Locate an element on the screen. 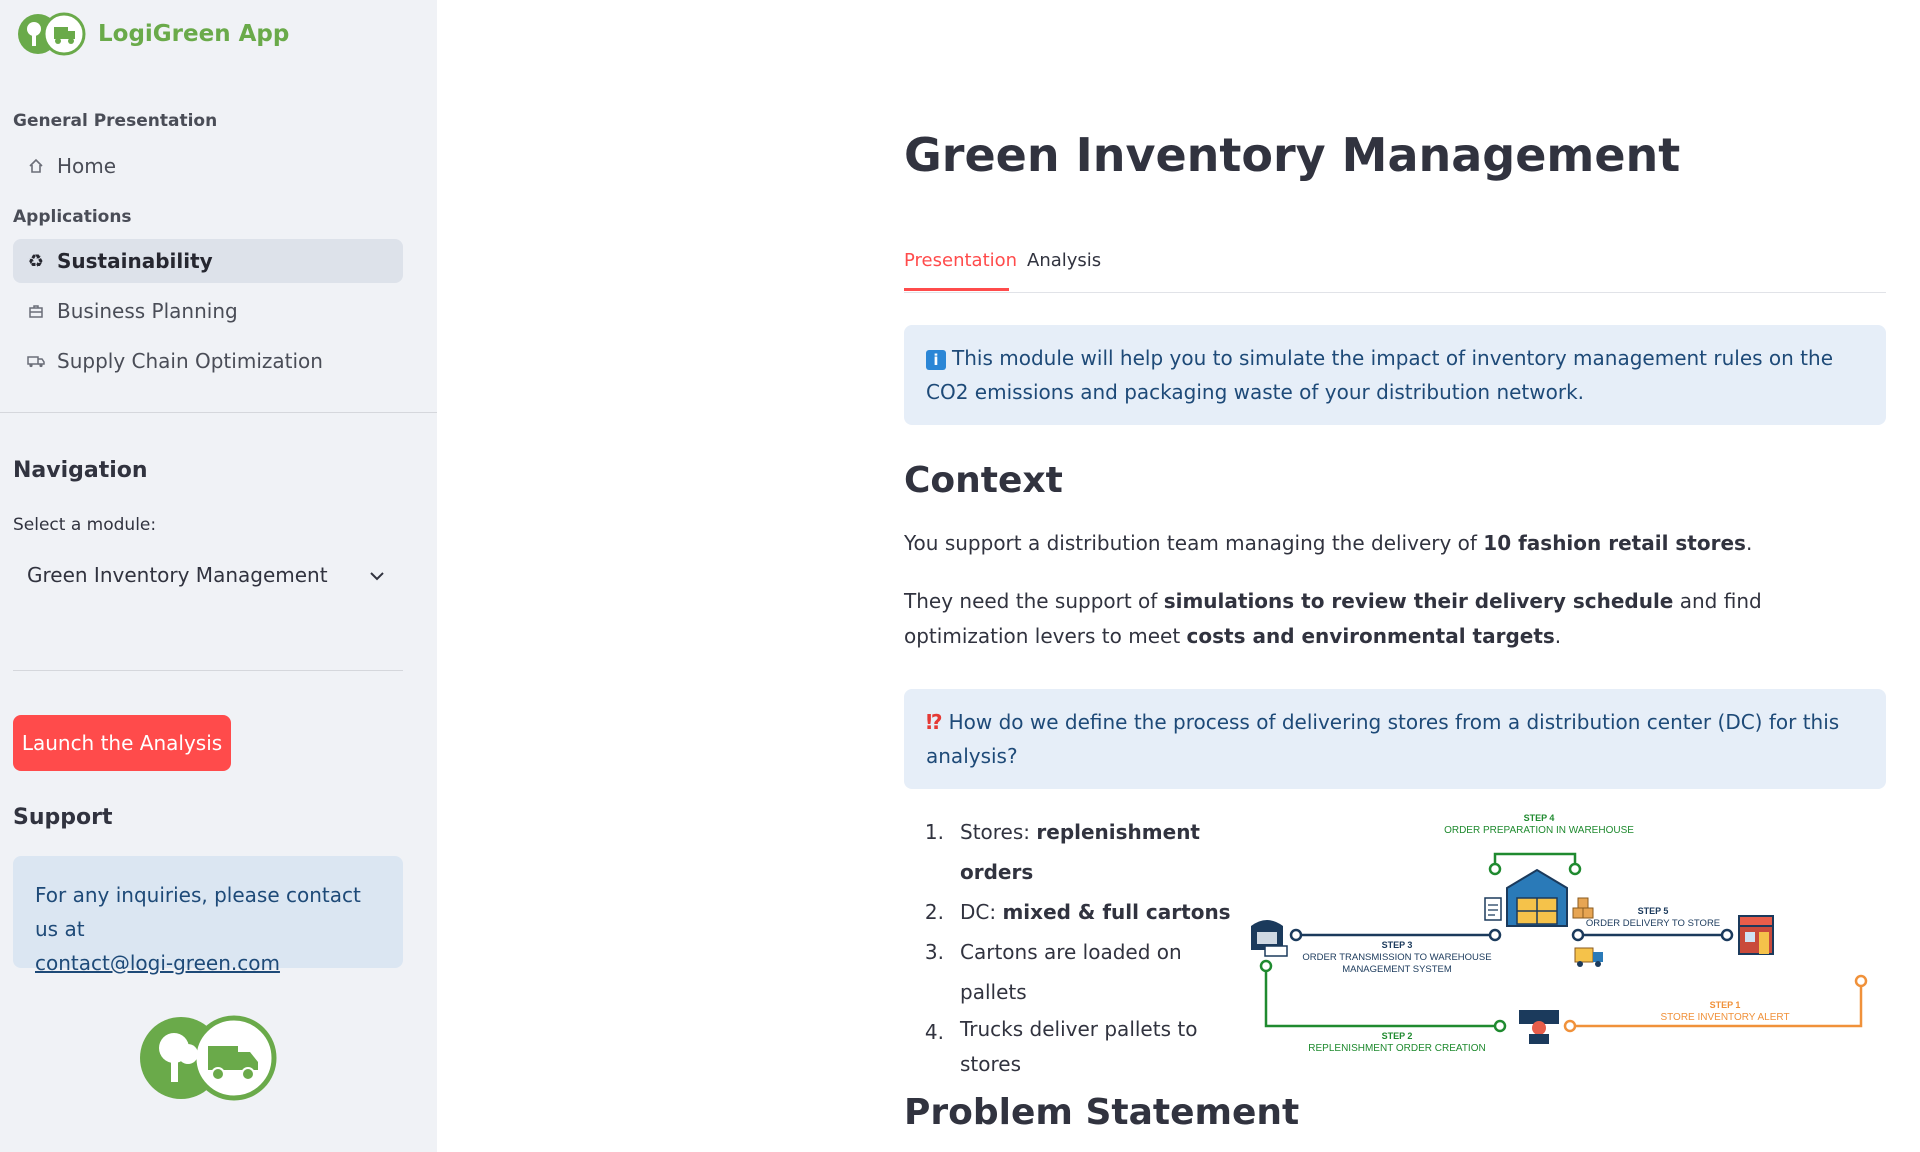 The image size is (1920, 1152). interrobang-icon: ⁉ is located at coordinates (934, 722).